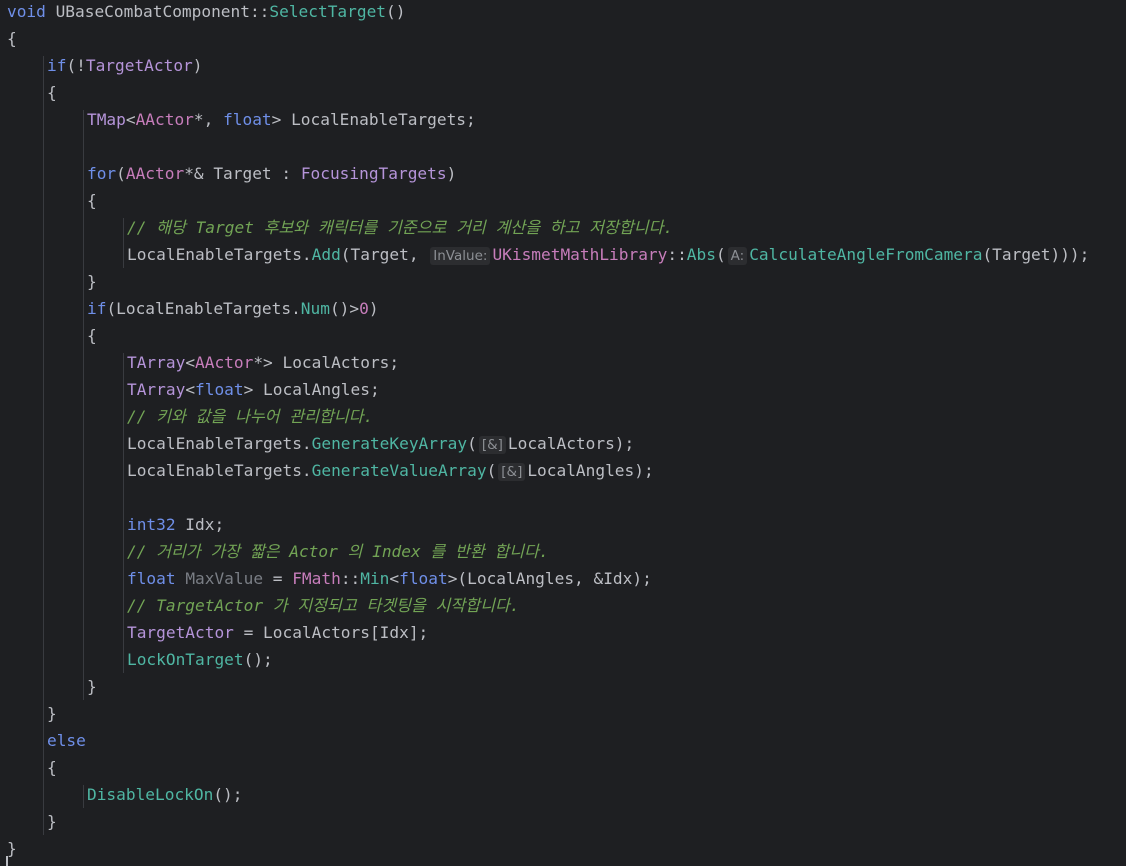 The image size is (1126, 866). What do you see at coordinates (374, 119) in the screenshot?
I see `code-token: > LocalEnableTargets;` at bounding box center [374, 119].